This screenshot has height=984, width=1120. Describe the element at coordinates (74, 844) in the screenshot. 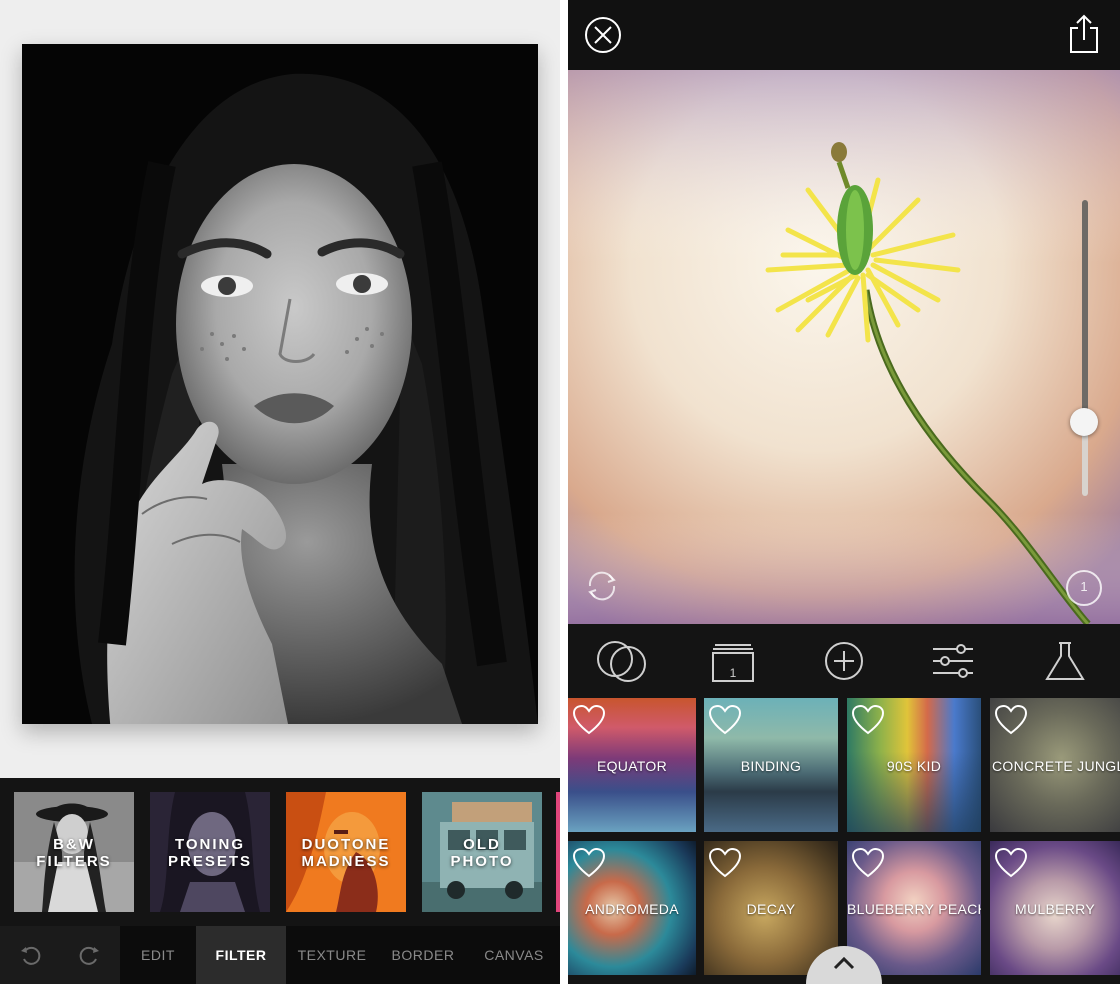

I see `filter-label-line1: B&W` at that location.